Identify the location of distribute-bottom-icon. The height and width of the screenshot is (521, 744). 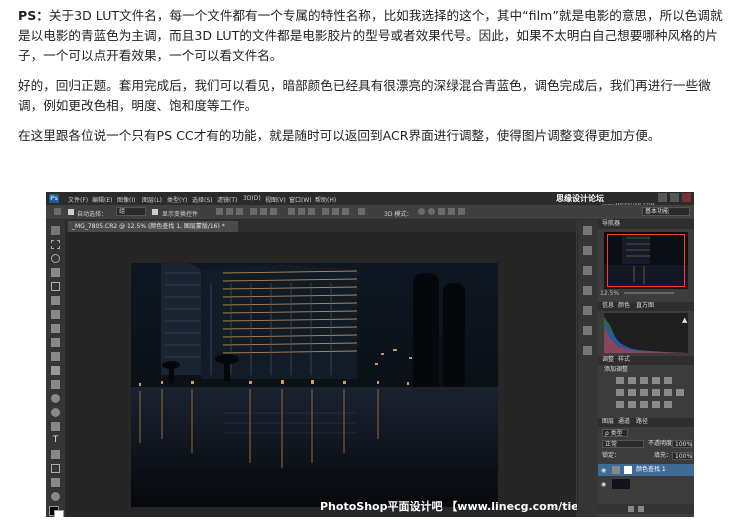
(311, 211).